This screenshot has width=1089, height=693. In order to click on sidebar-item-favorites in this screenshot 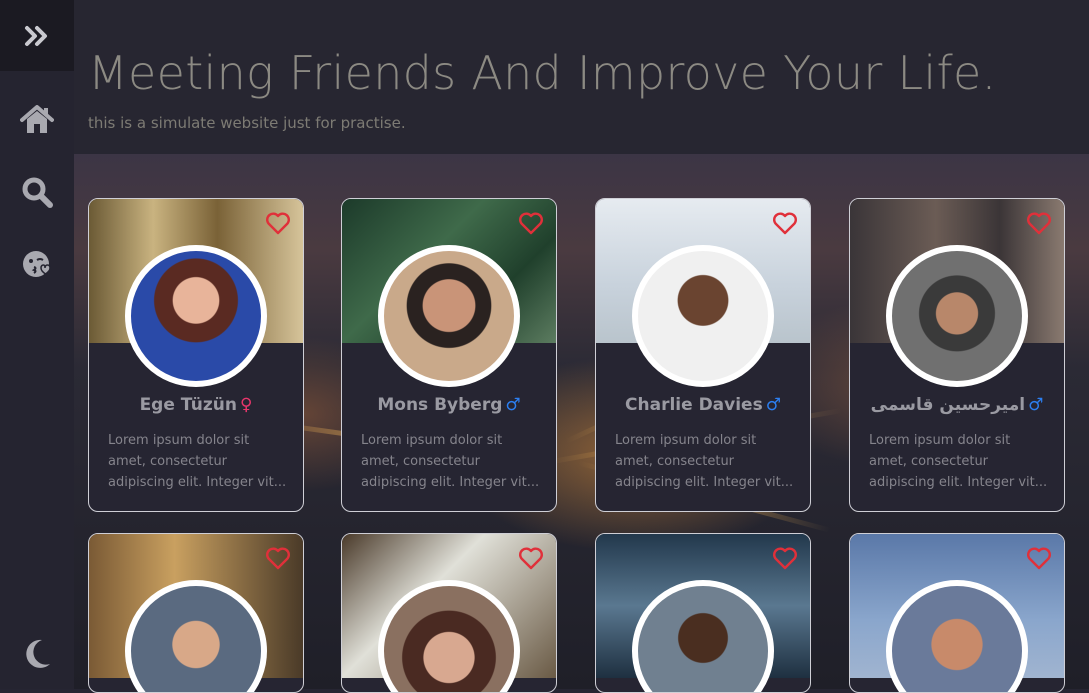, I will do `click(37, 264)`.